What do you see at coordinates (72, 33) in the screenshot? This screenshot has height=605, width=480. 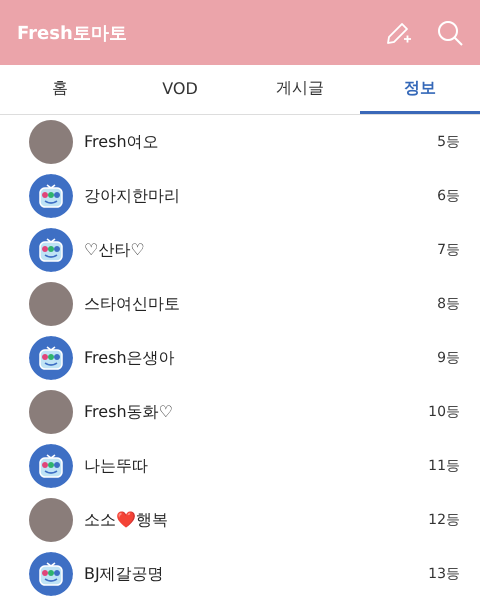 I see `channel-title: Fresh토마토` at bounding box center [72, 33].